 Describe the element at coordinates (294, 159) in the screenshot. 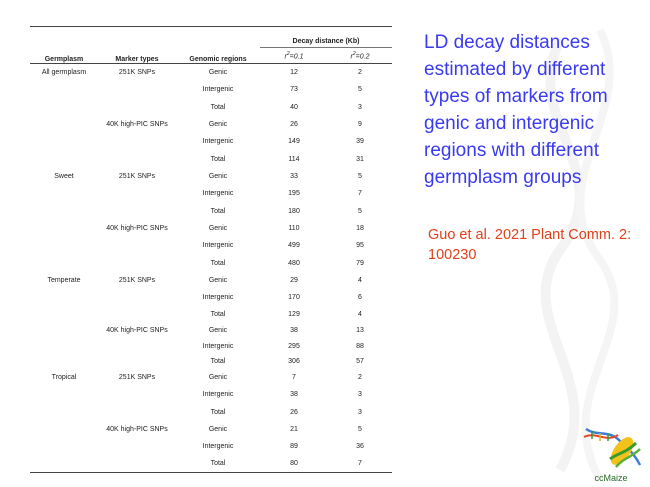

I see `cell-decay-r2-0-1: 114` at that location.